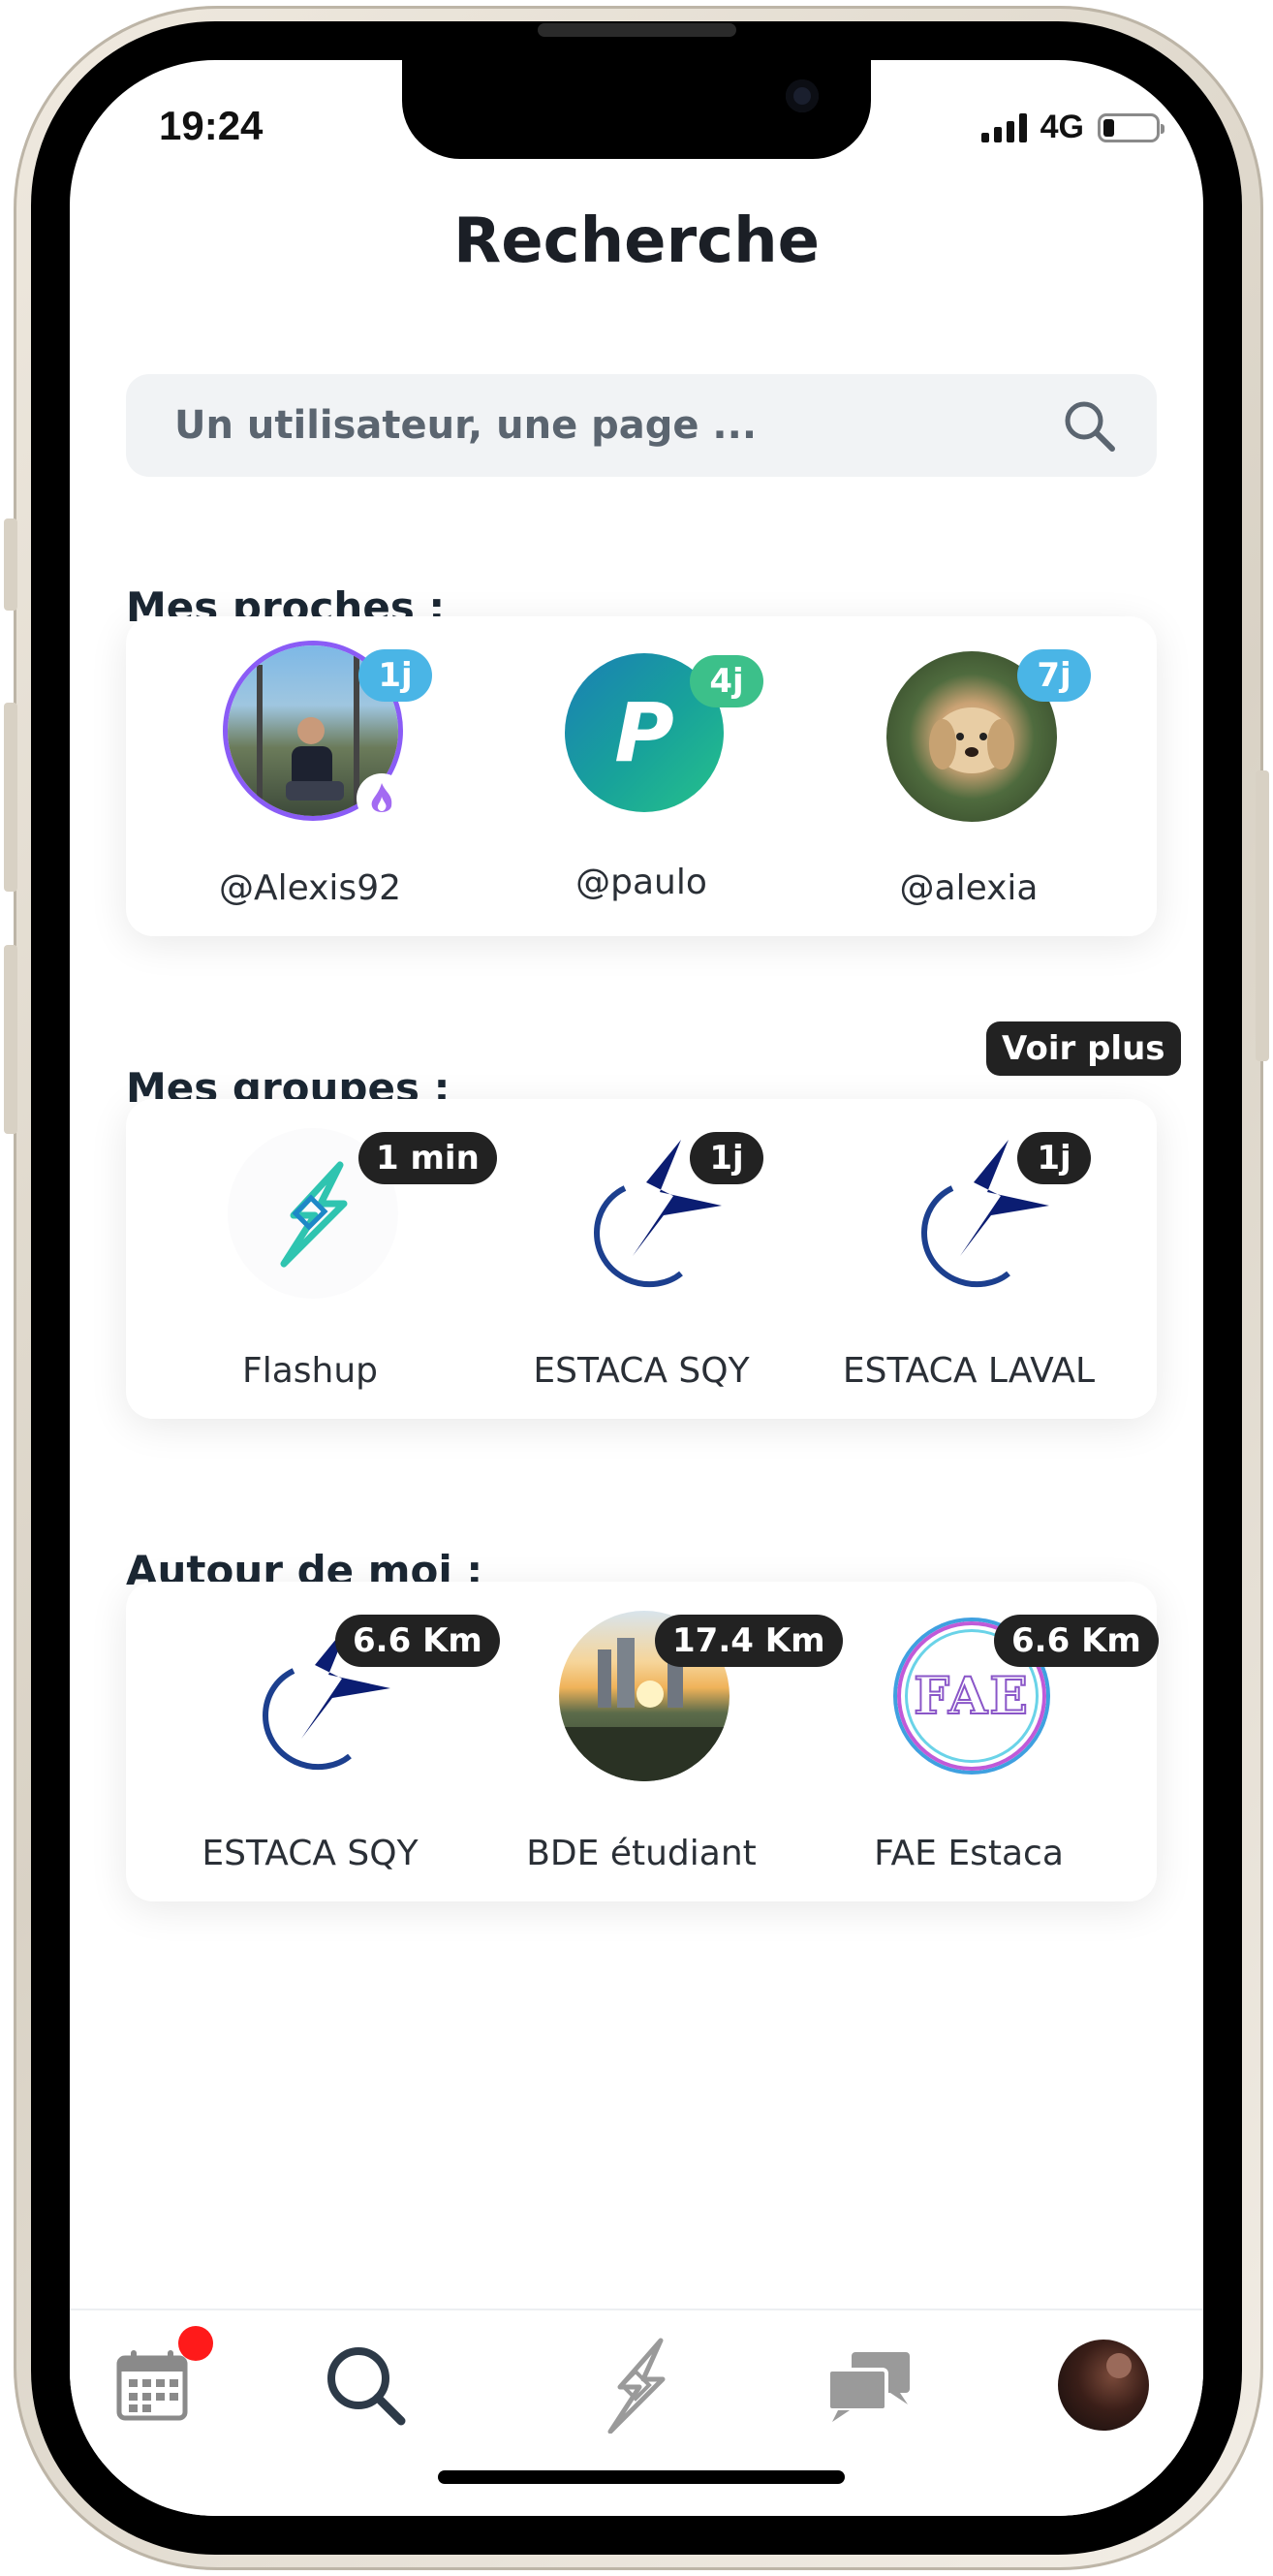 Image resolution: width=1273 pixels, height=2576 pixels. I want to click on power-button, so click(1262, 915).